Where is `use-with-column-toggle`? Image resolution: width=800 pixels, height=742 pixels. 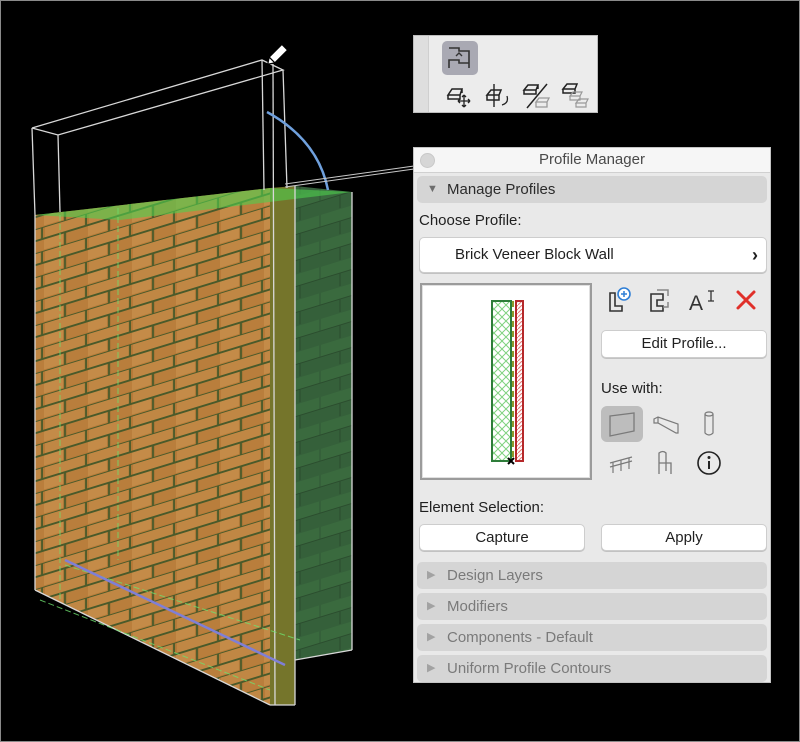
use-with-column-toggle is located at coordinates (709, 424).